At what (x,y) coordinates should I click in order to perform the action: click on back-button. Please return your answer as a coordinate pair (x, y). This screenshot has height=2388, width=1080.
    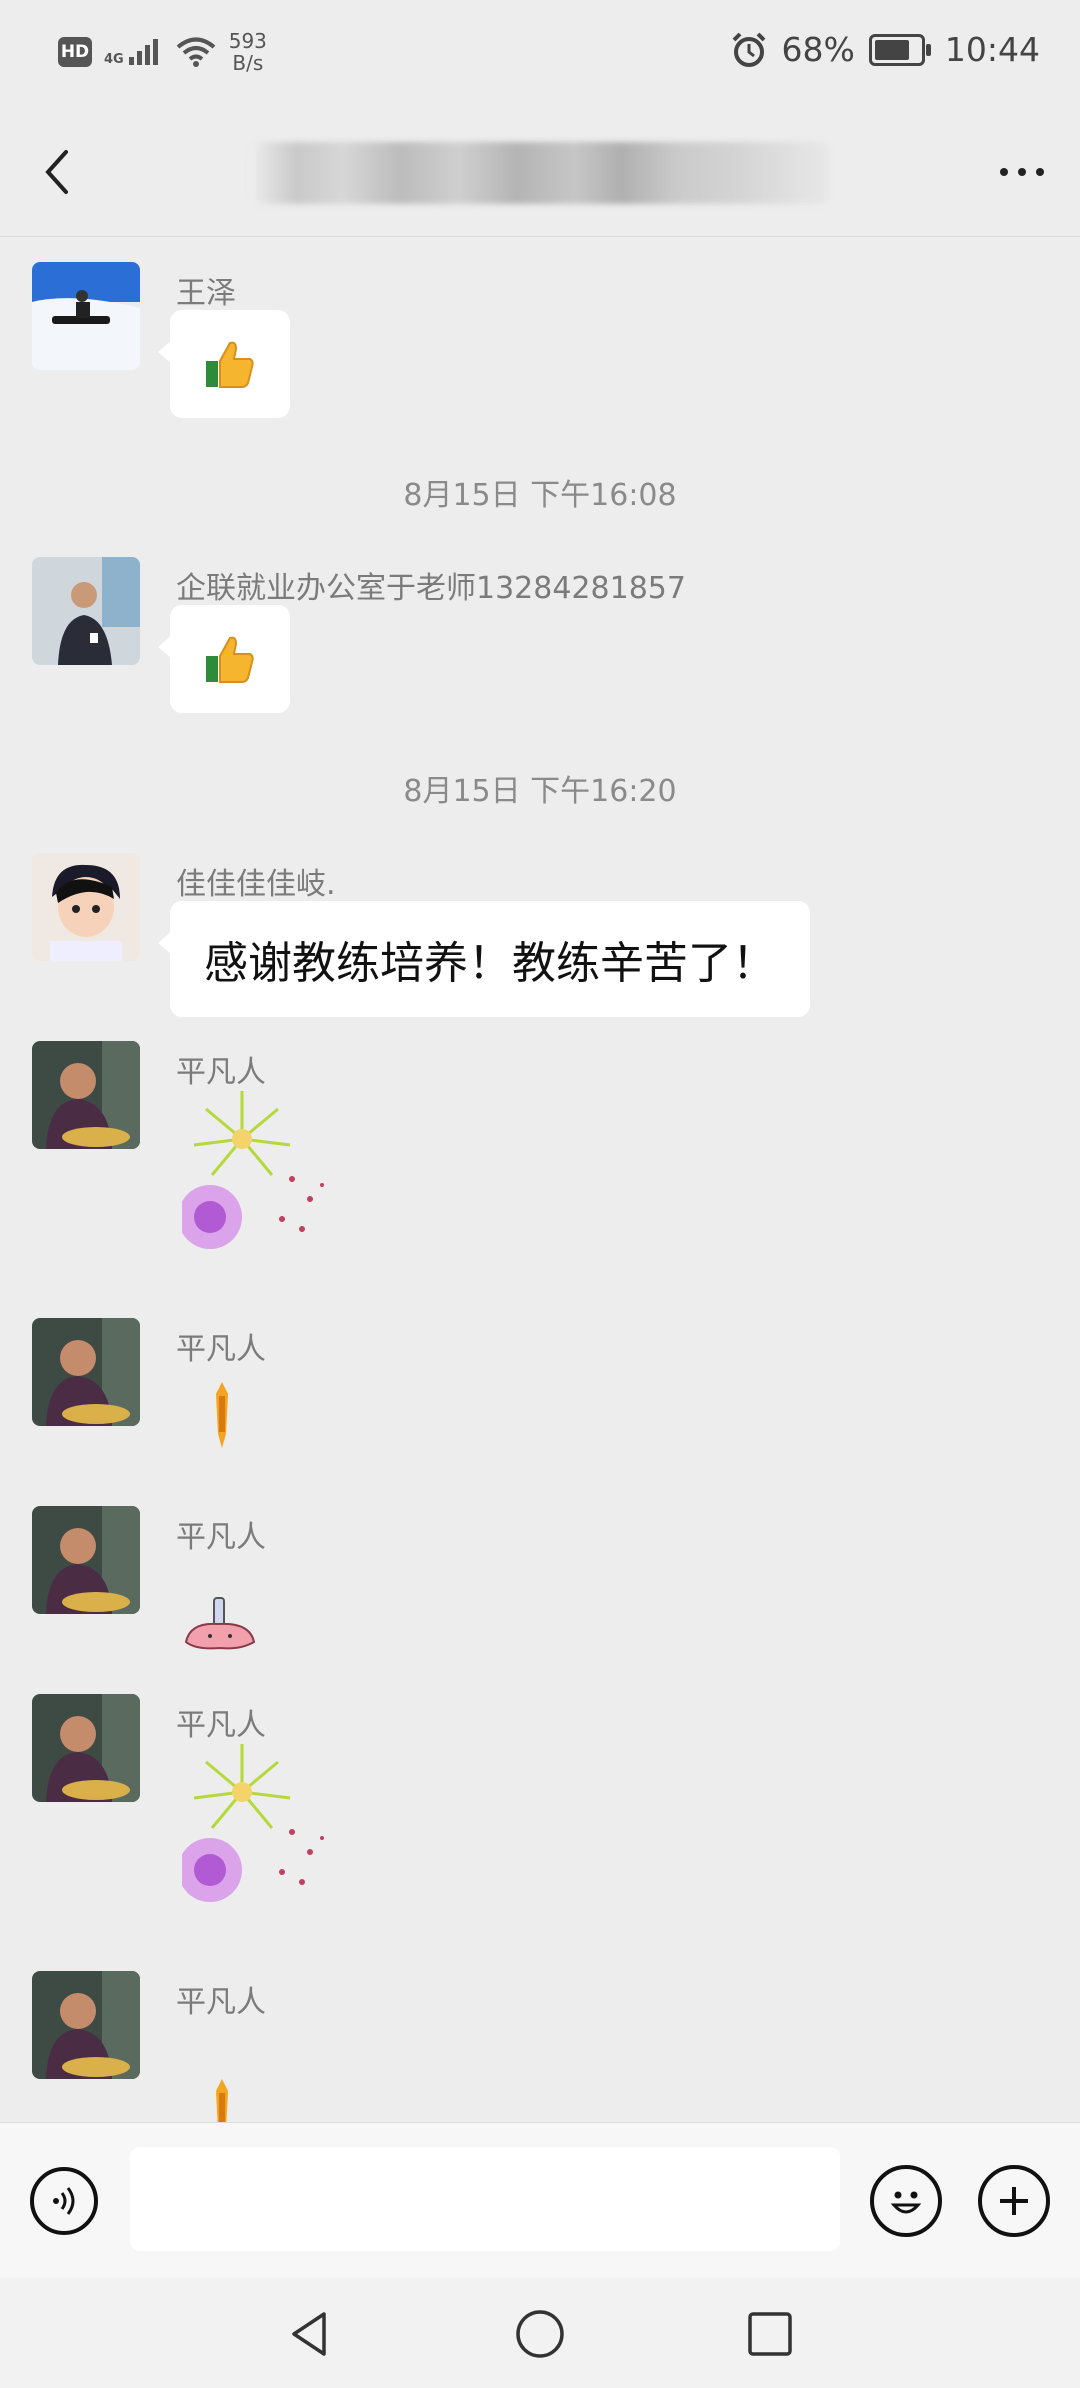
    Looking at the image, I should click on (60, 172).